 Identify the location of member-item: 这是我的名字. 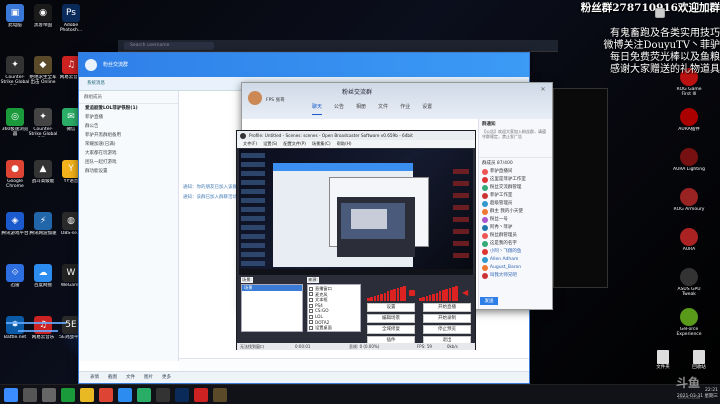
(515, 244).